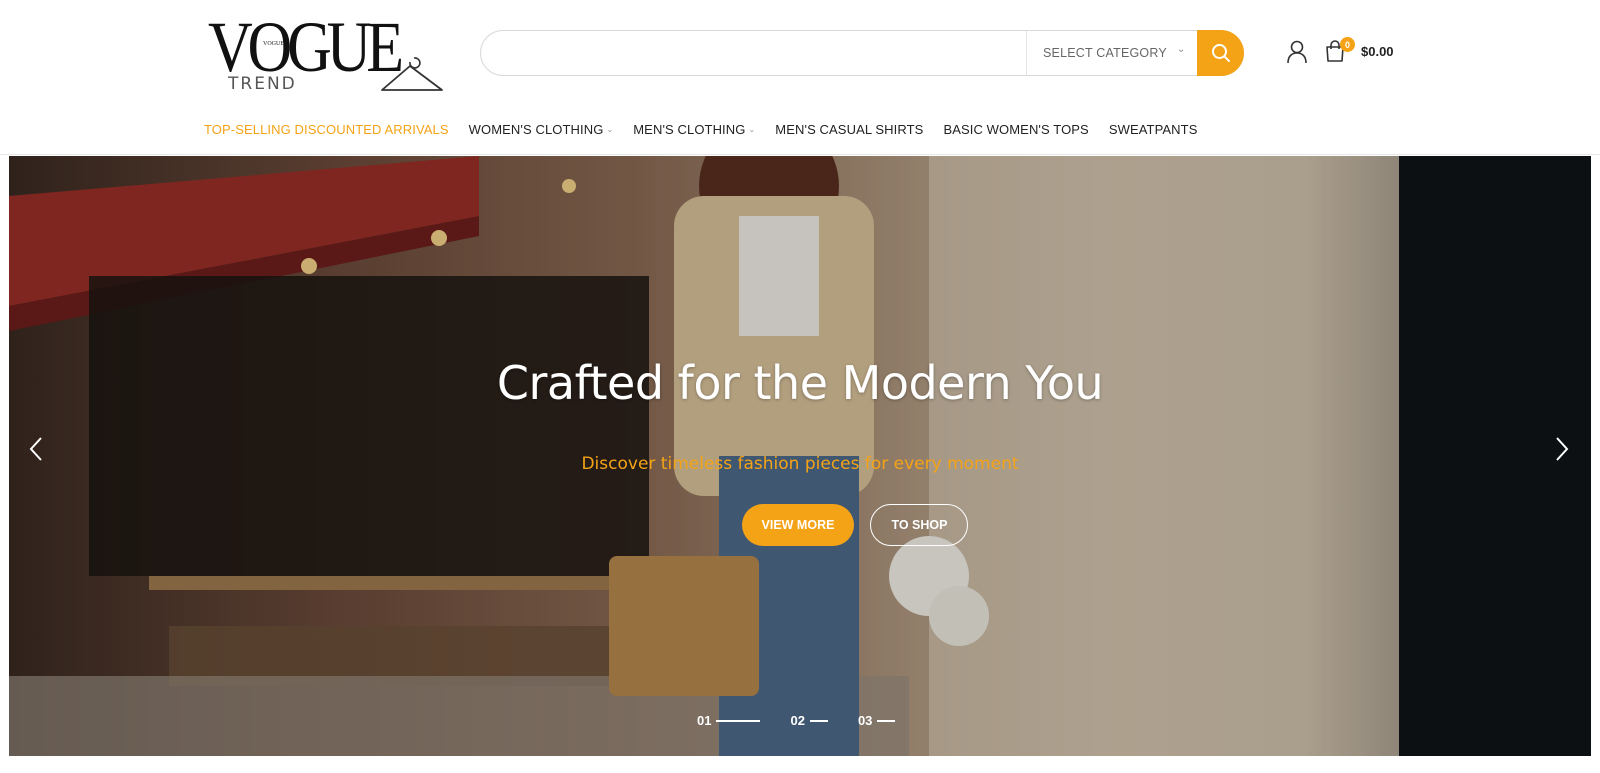 The width and height of the screenshot is (1600, 773). I want to click on chevron-right-icon, so click(1562, 449).